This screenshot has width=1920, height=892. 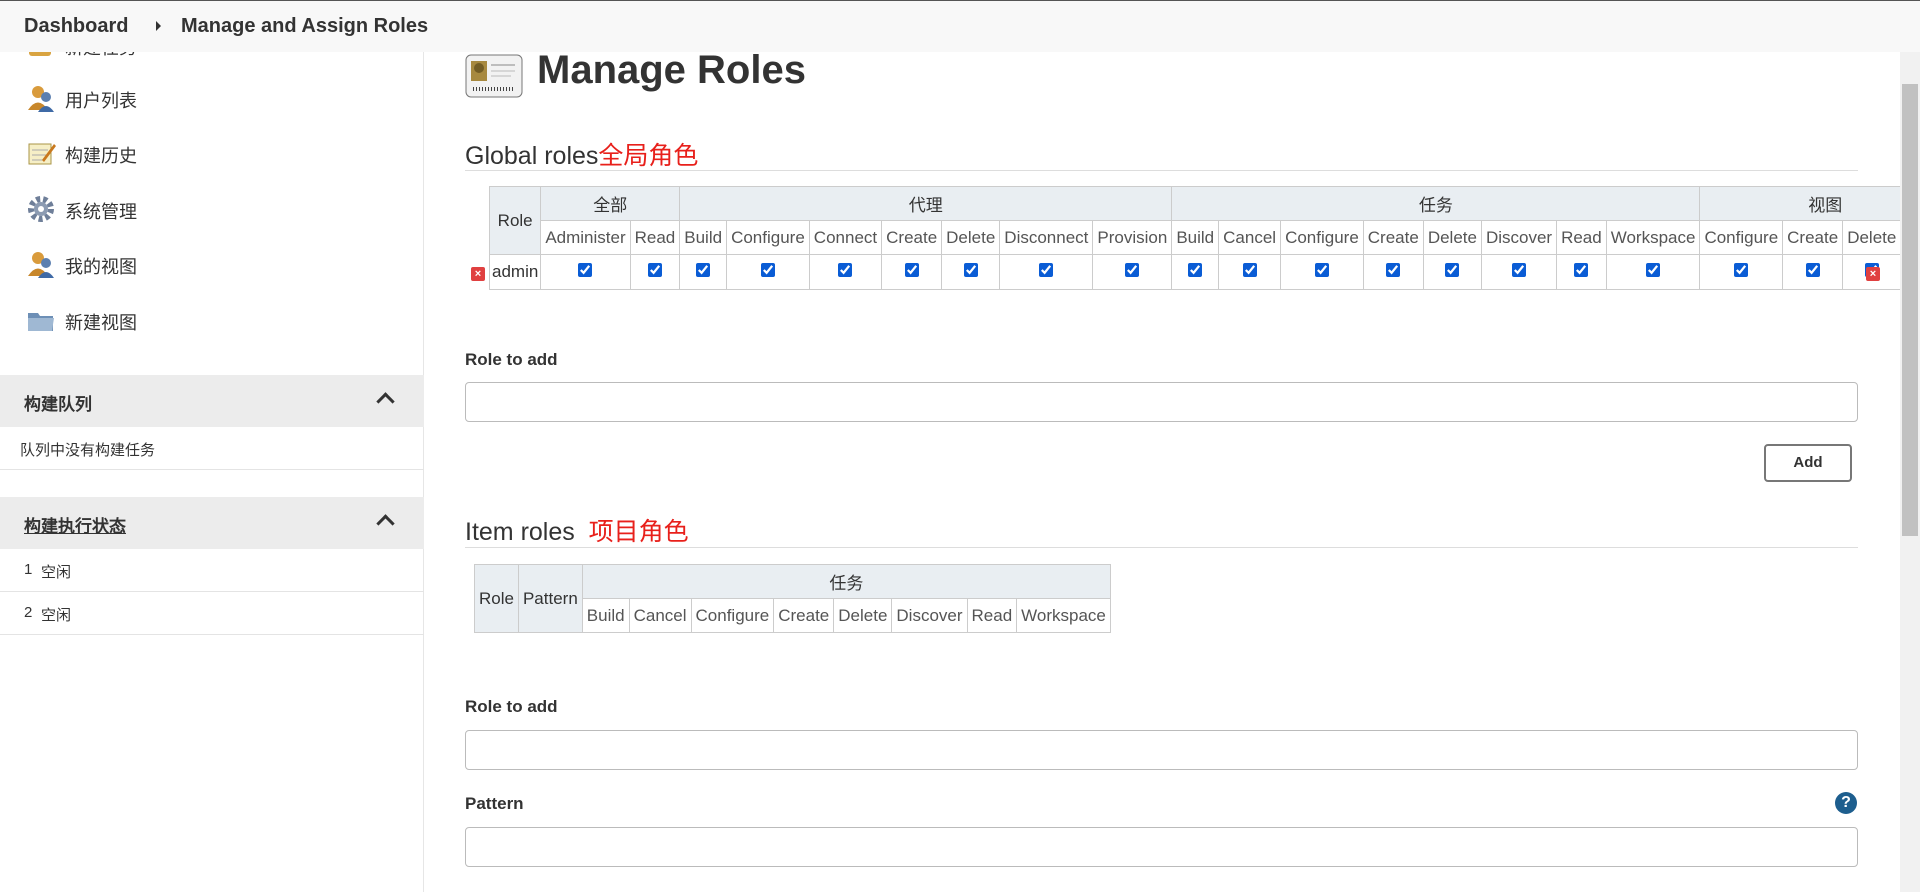 I want to click on global-role-to-add-label: Role to add, so click(x=511, y=359).